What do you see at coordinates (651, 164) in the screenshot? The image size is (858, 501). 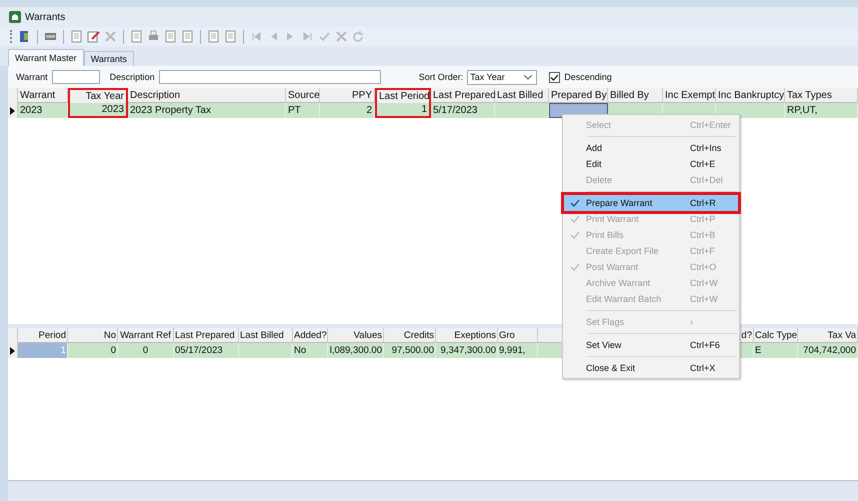 I see `menu-item: Edit Ctrl+E` at bounding box center [651, 164].